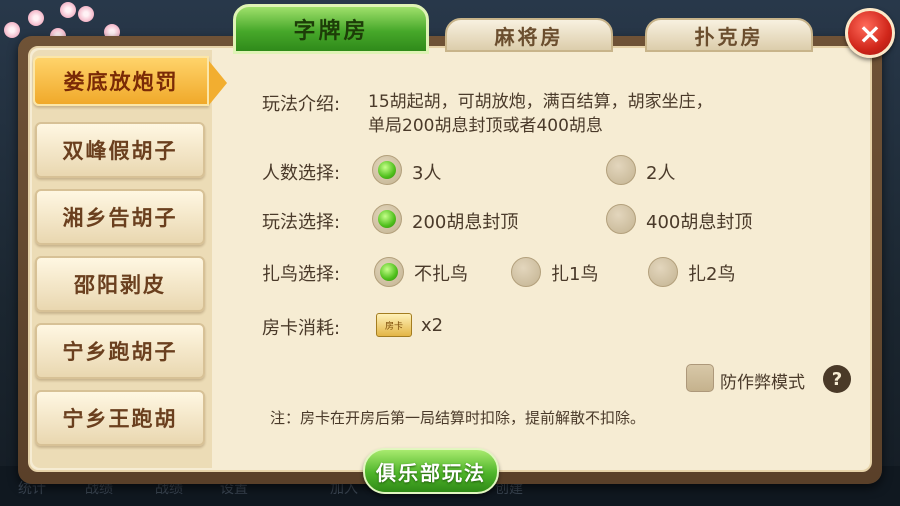 The height and width of the screenshot is (506, 900). What do you see at coordinates (431, 471) in the screenshot?
I see `club-play-button: 俱乐部玩法` at bounding box center [431, 471].